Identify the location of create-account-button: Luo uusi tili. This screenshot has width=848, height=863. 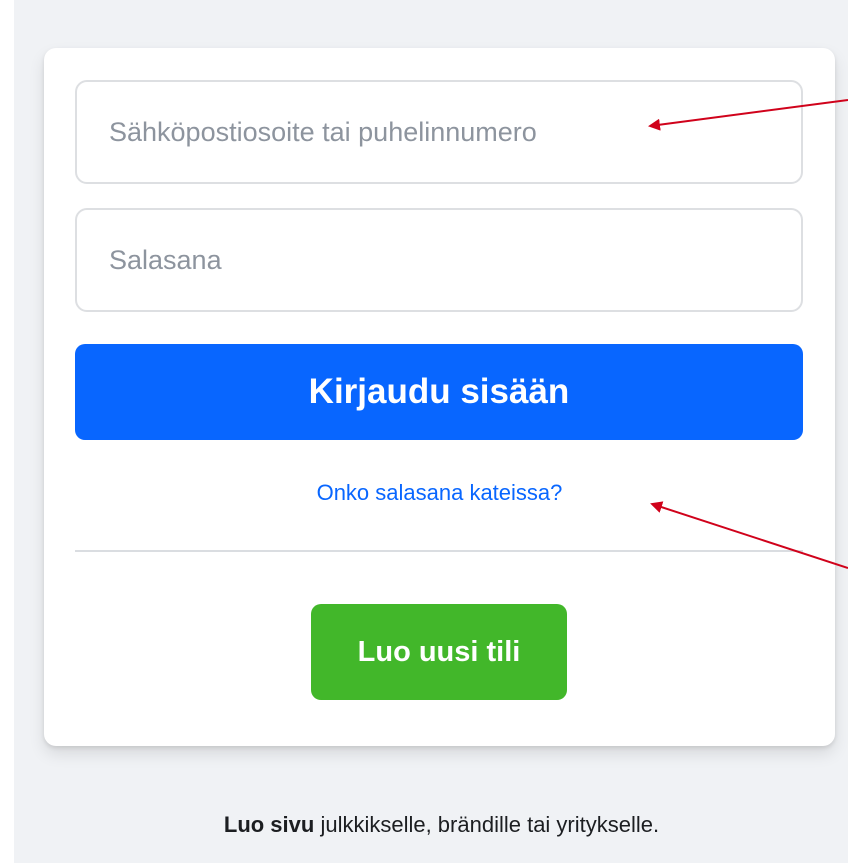
(439, 652).